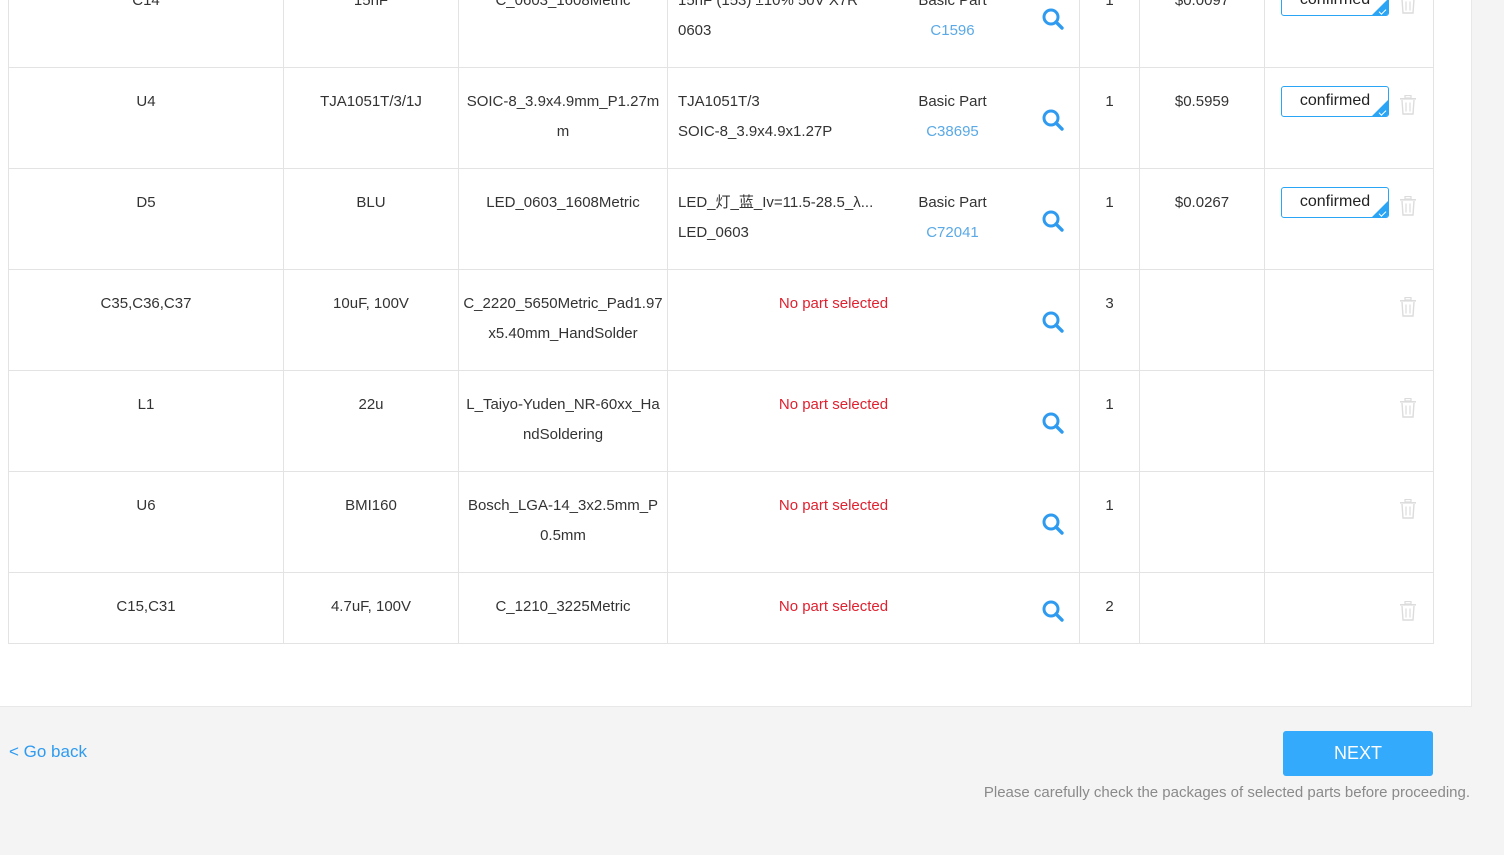 The image size is (1504, 855). I want to click on qty-cell: 3, so click(1109, 320).